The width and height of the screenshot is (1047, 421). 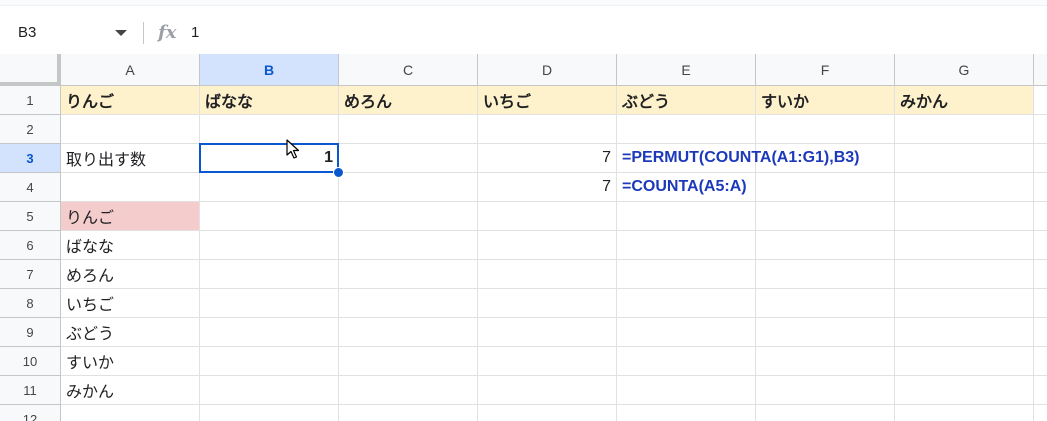 I want to click on row-header-1: 1, so click(x=30, y=100).